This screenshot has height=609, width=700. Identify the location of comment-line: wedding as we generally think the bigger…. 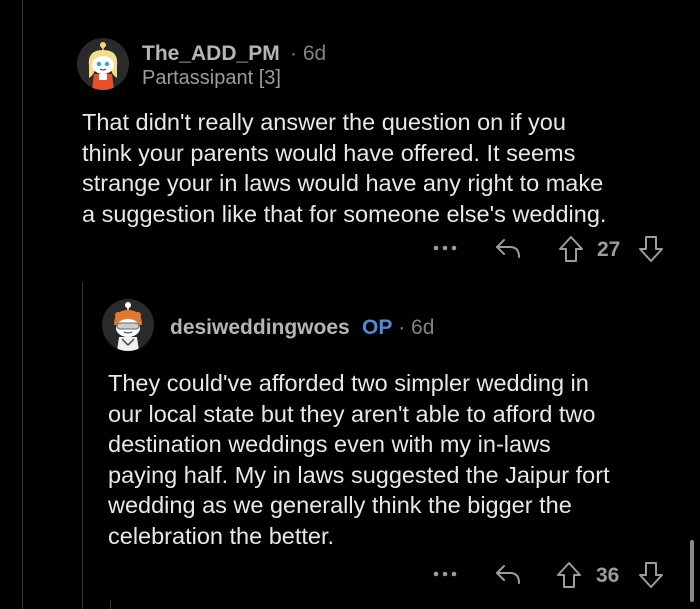
(340, 505).